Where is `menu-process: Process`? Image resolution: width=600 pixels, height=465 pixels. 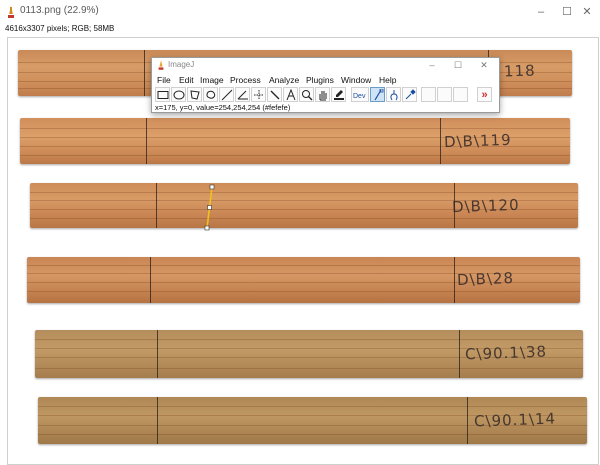
menu-process: Process is located at coordinates (245, 80).